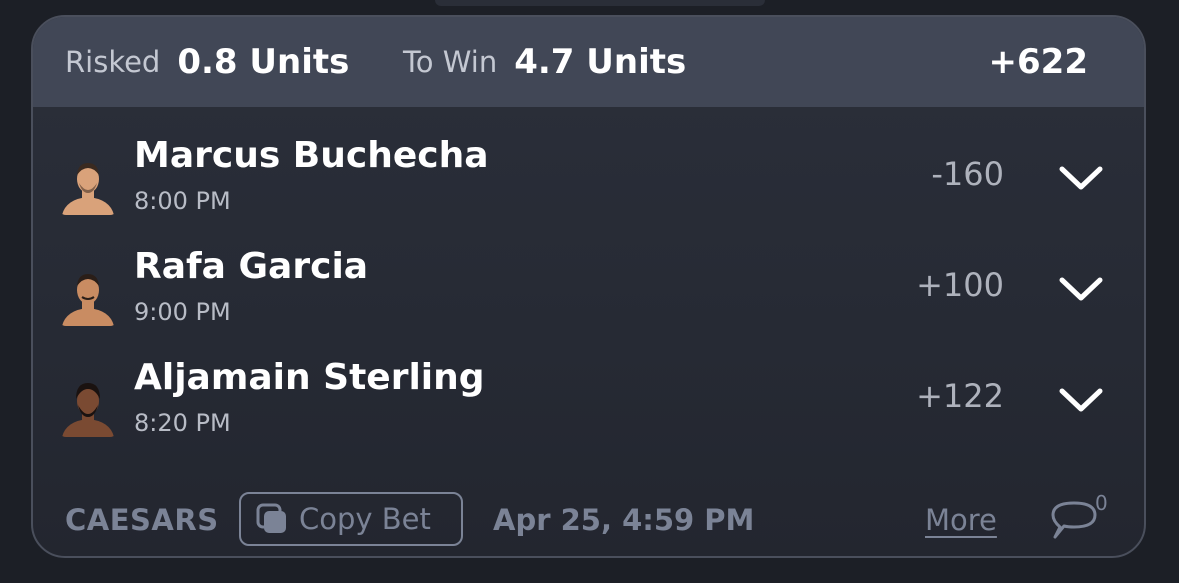  What do you see at coordinates (142, 520) in the screenshot?
I see `sportsbook-name: CAESARS` at bounding box center [142, 520].